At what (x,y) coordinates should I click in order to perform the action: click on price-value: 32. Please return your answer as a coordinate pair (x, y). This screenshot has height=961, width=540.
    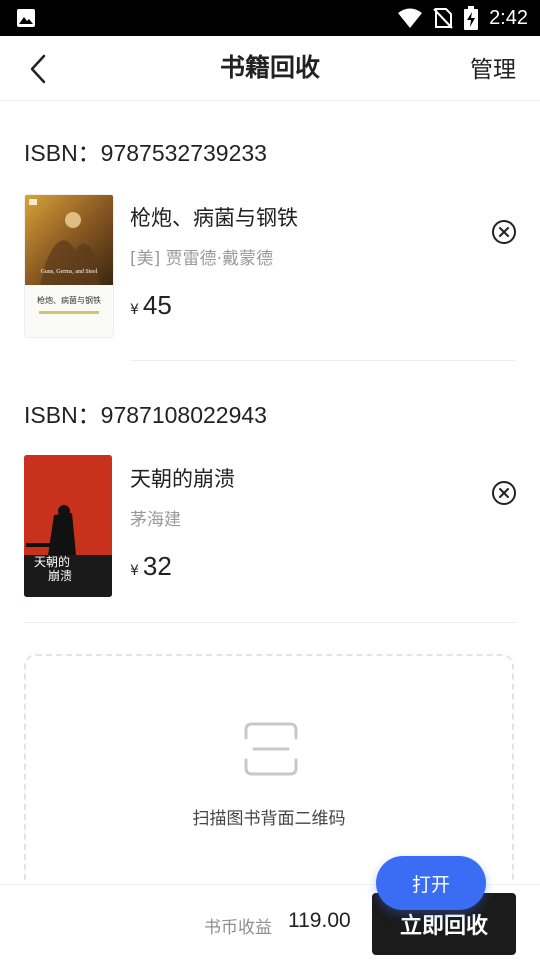
    Looking at the image, I should click on (157, 566).